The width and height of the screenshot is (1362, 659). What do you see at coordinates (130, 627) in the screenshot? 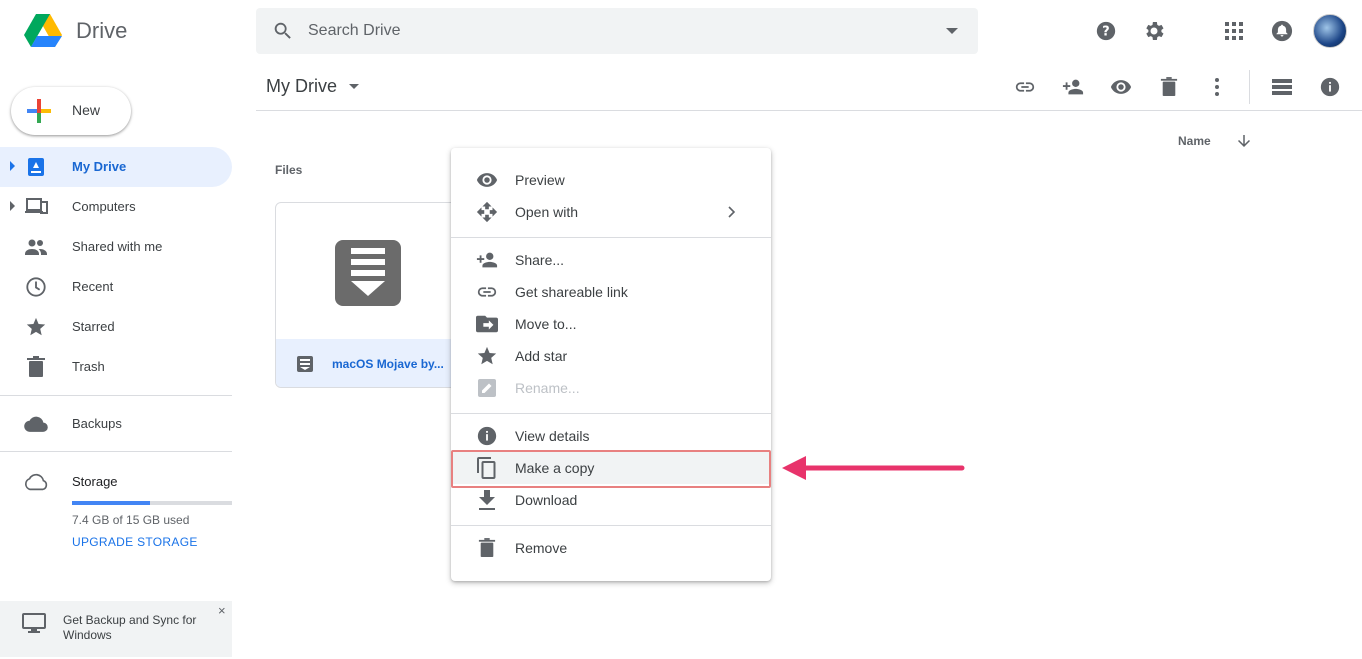
I see `banner-text: Get Backup and Sync for Windows` at bounding box center [130, 627].